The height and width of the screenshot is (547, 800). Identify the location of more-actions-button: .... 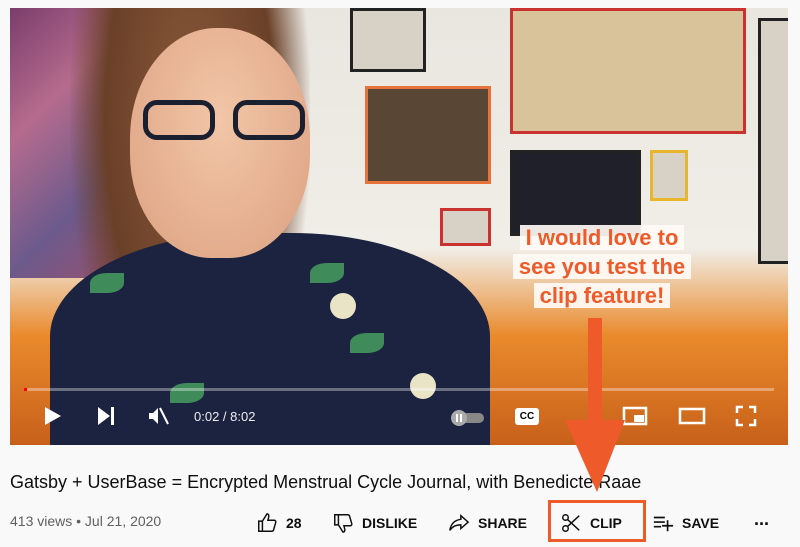
(761, 519).